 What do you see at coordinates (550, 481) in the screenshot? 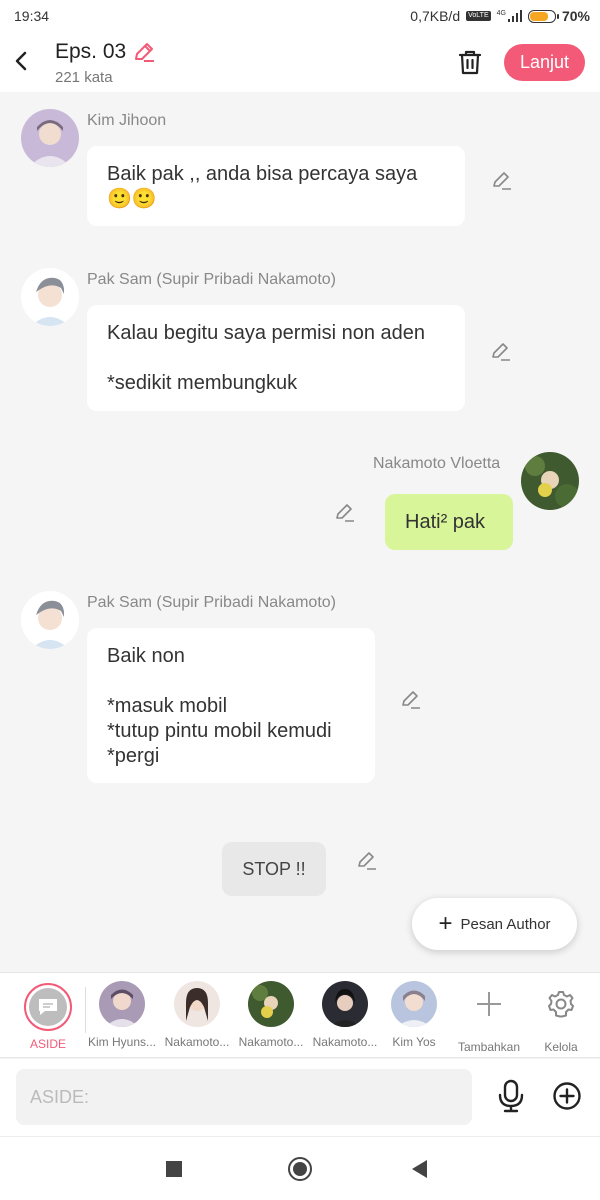
I see `avatar-nakamoto-vloetta` at bounding box center [550, 481].